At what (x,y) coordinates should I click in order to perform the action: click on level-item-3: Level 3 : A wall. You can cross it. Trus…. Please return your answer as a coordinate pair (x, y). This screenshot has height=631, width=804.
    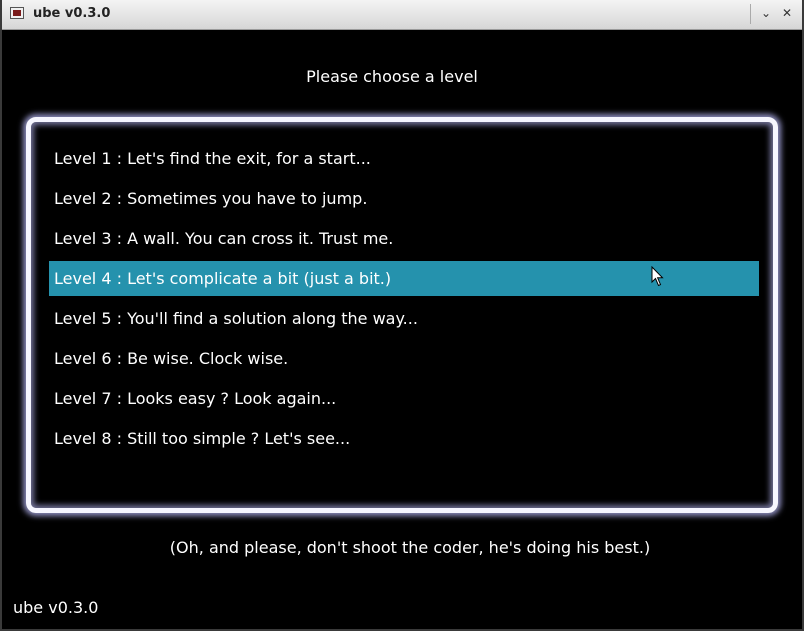
    Looking at the image, I should click on (404, 238).